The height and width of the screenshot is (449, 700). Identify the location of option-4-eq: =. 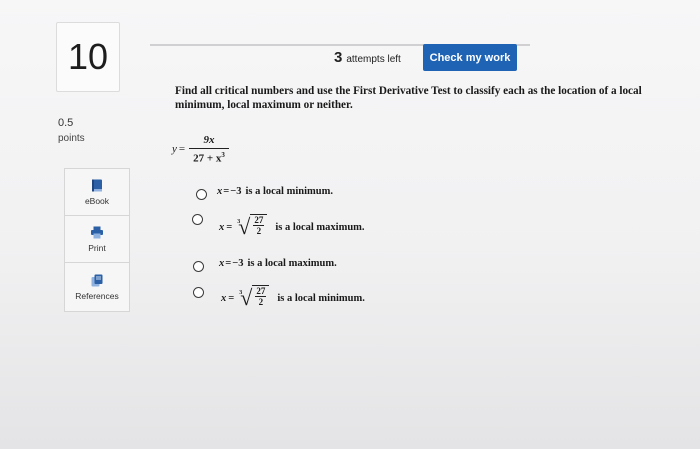
(231, 298).